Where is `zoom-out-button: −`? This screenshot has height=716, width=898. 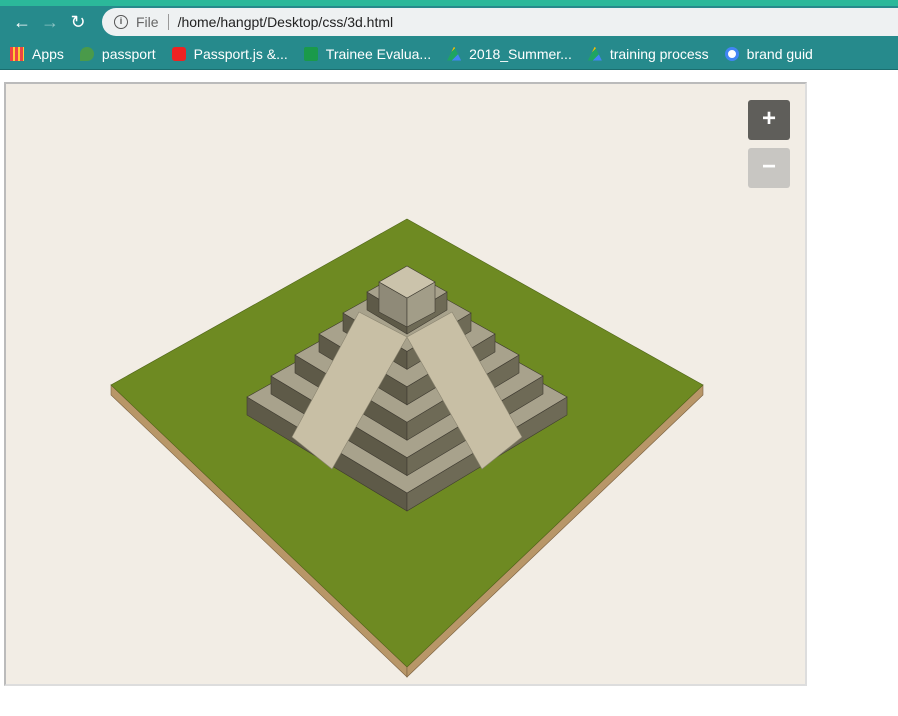 zoom-out-button: − is located at coordinates (769, 168).